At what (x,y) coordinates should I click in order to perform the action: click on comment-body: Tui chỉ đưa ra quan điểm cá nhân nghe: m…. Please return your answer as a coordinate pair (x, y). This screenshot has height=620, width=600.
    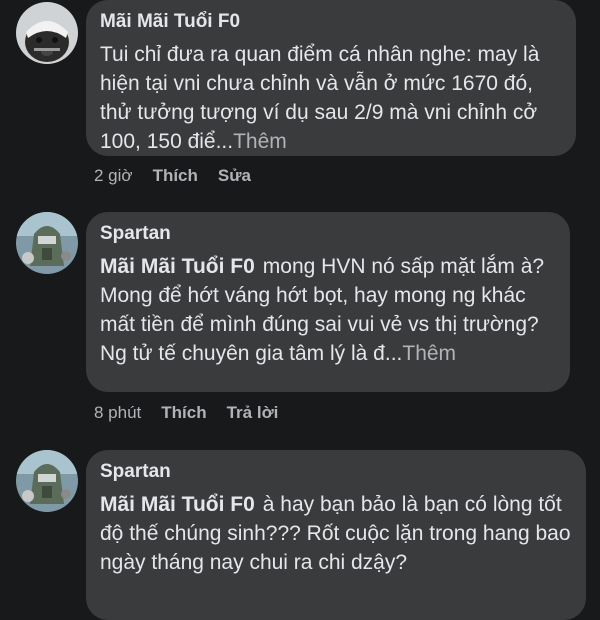
    Looking at the image, I should click on (320, 98).